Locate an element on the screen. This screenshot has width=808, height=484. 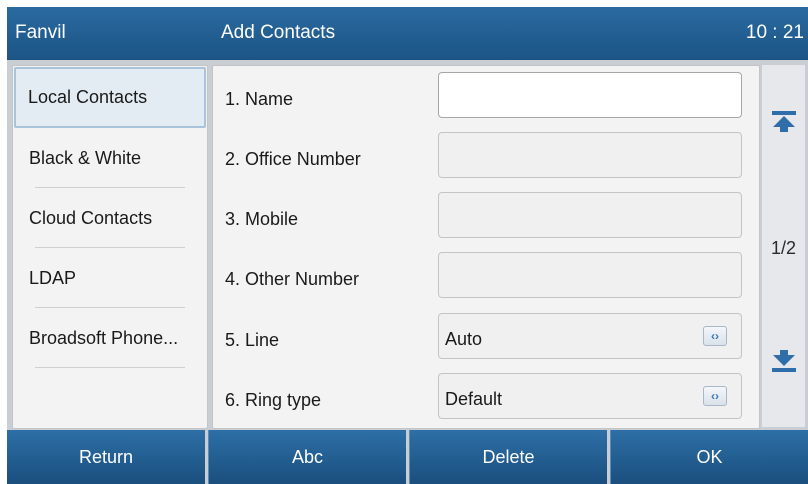
sidebar-item-cloud-contacts: Cloud Contacts is located at coordinates (110, 218).